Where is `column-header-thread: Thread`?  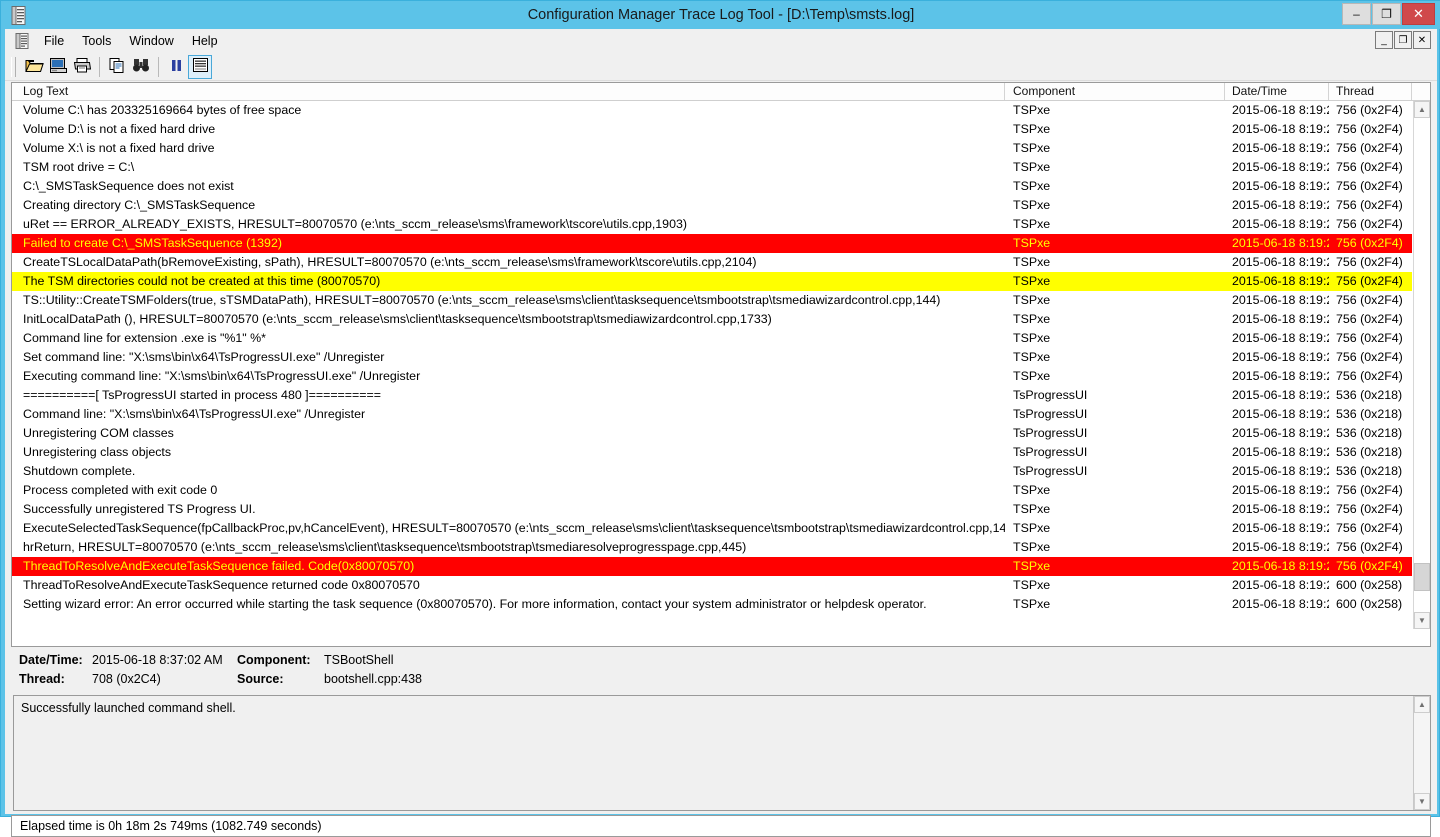
column-header-thread: Thread is located at coordinates (1370, 91).